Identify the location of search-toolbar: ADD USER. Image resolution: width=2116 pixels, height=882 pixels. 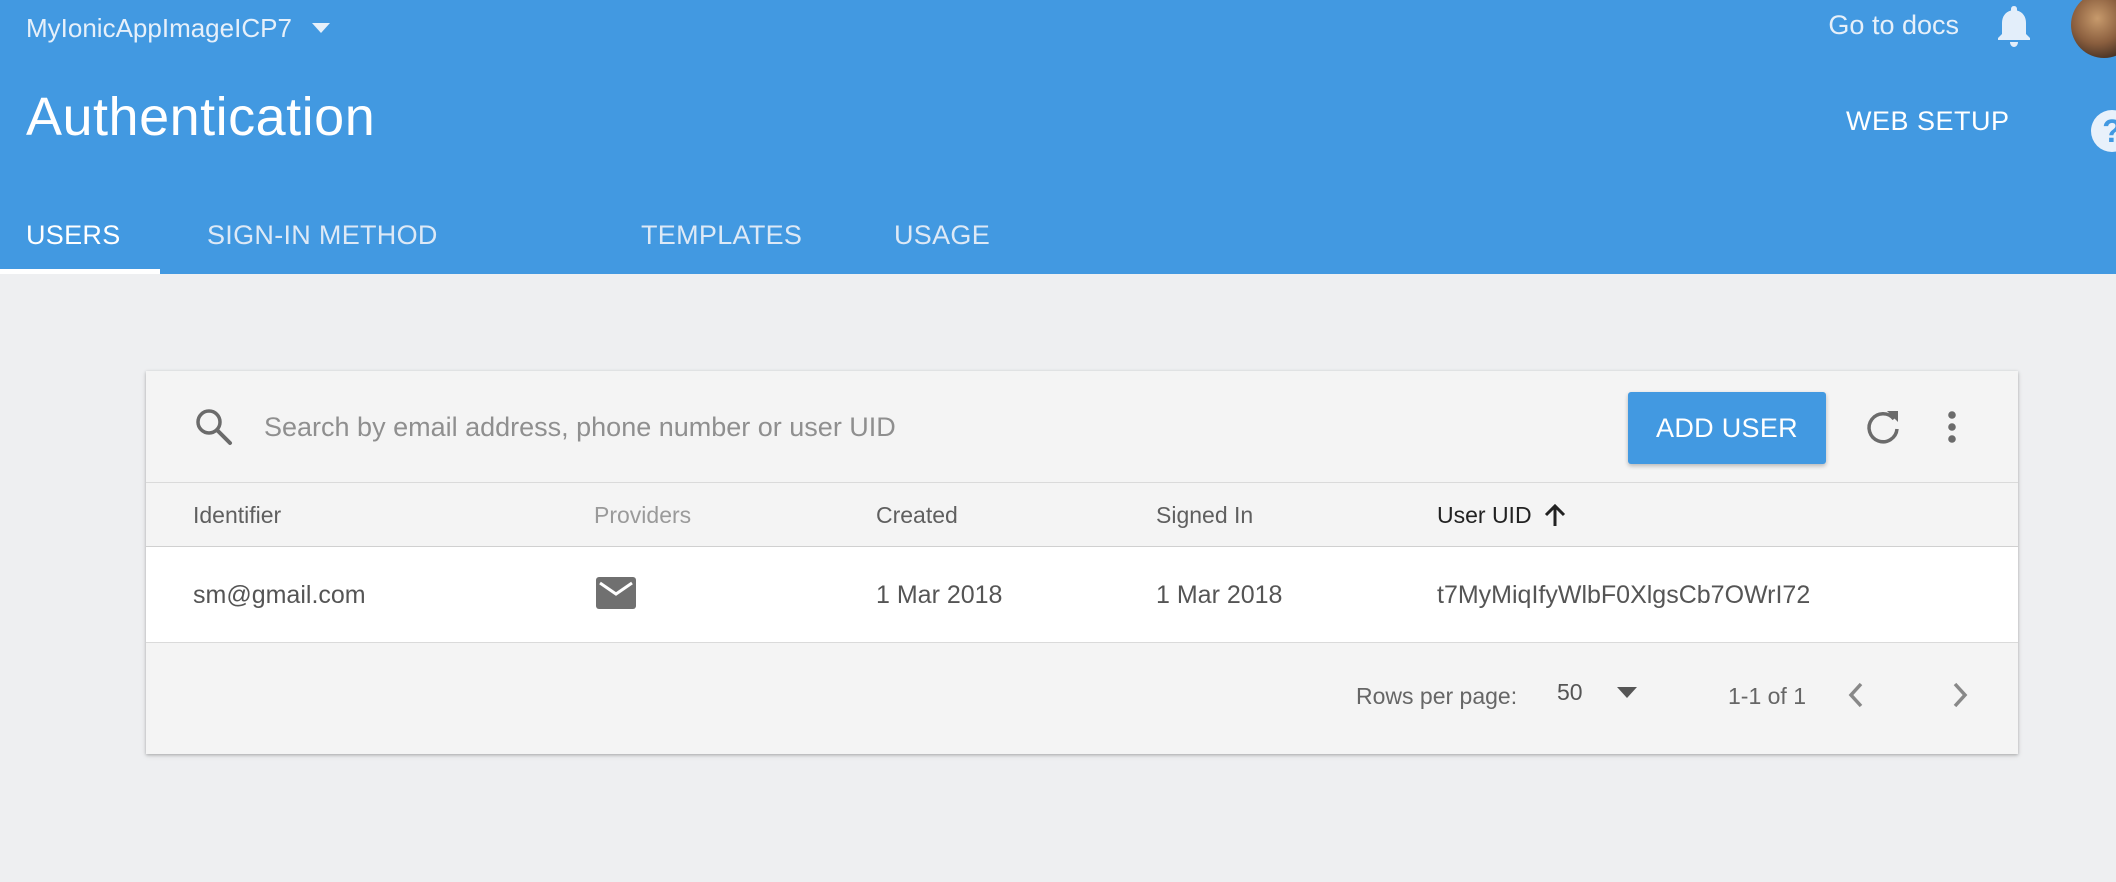
(1082, 427).